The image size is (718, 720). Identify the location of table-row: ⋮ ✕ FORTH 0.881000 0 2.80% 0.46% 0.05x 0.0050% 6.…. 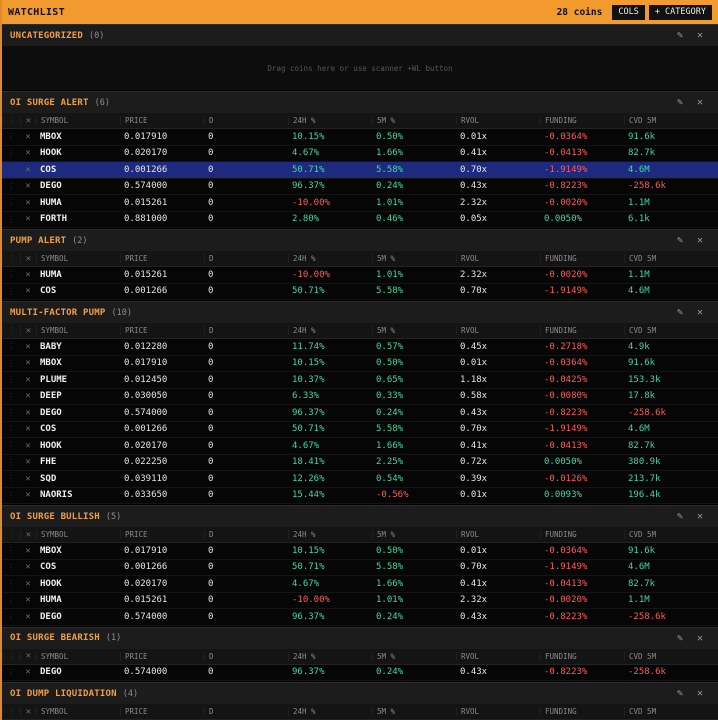
(360, 219).